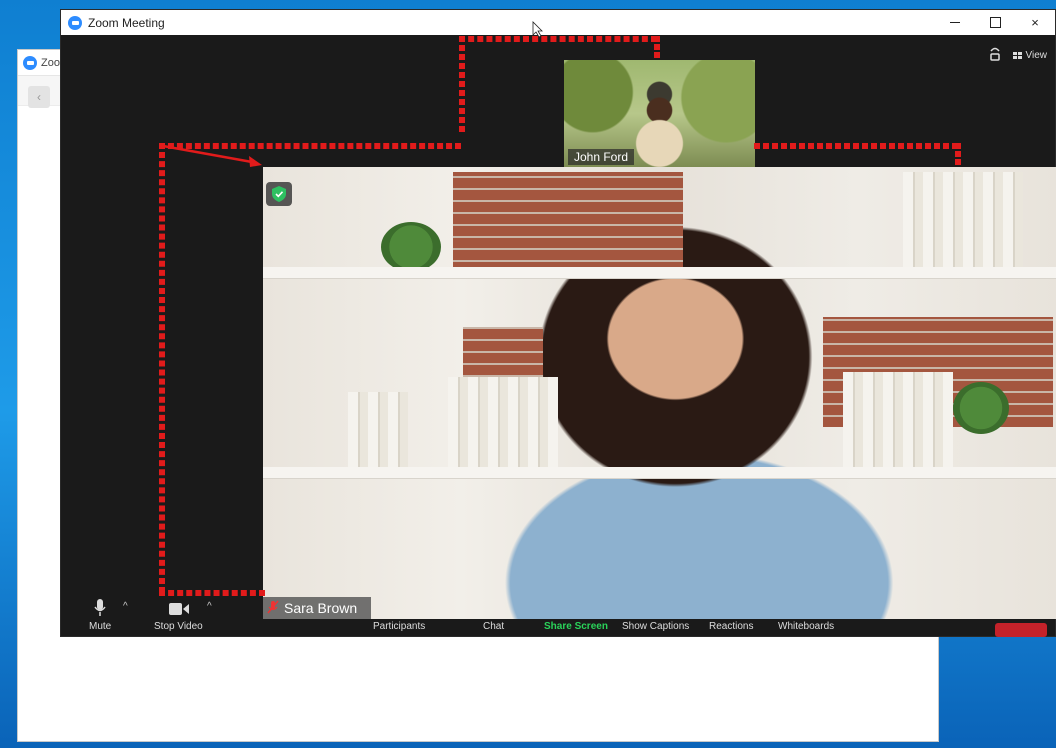  I want to click on video-options-caret: ^, so click(209, 606).